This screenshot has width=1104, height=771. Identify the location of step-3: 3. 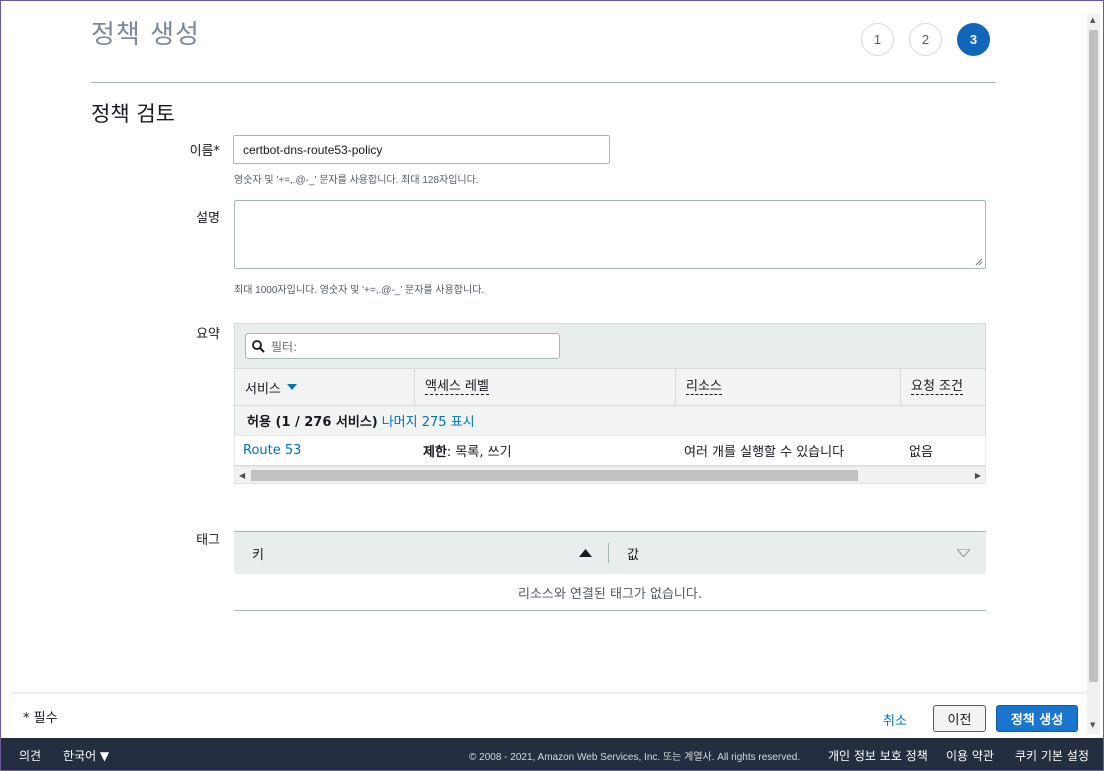
(973, 39).